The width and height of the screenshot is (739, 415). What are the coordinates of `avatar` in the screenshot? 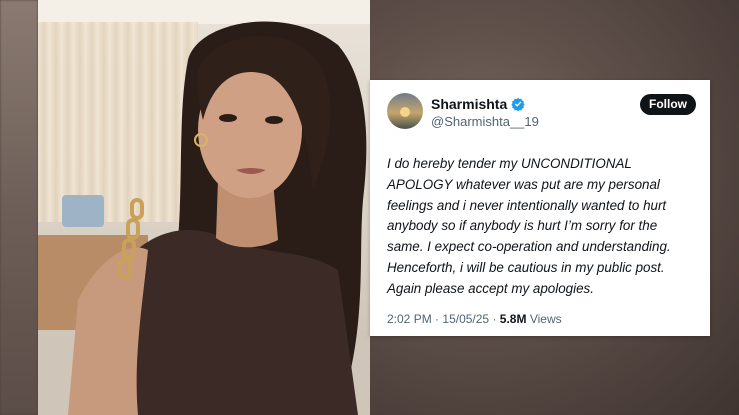 It's located at (405, 111).